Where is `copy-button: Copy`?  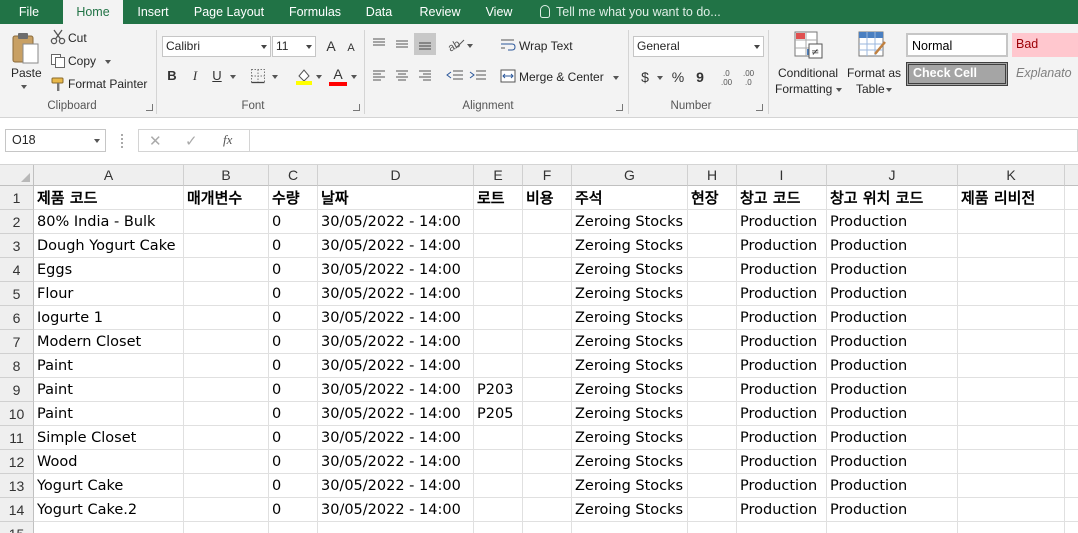 copy-button: Copy is located at coordinates (82, 61).